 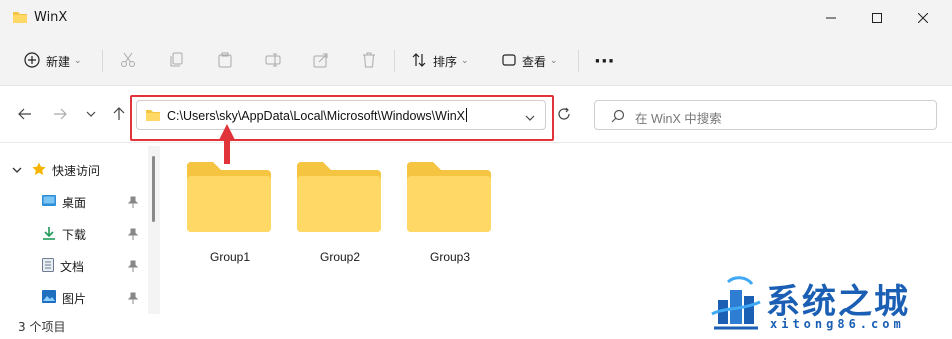 I want to click on sort-icon, so click(x=419, y=61).